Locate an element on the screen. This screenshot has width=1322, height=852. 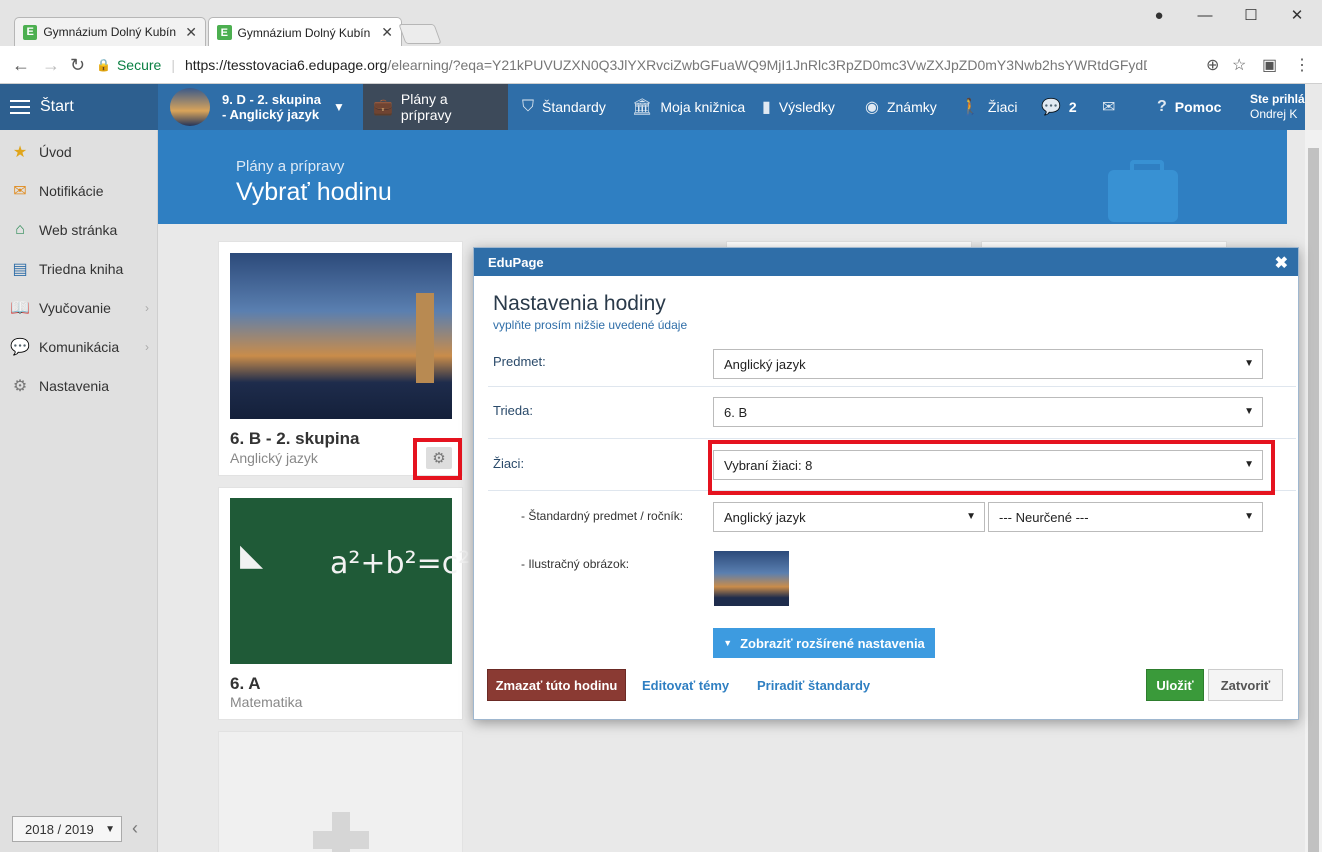
students-label: Žiaci: is located at coordinates (509, 463).